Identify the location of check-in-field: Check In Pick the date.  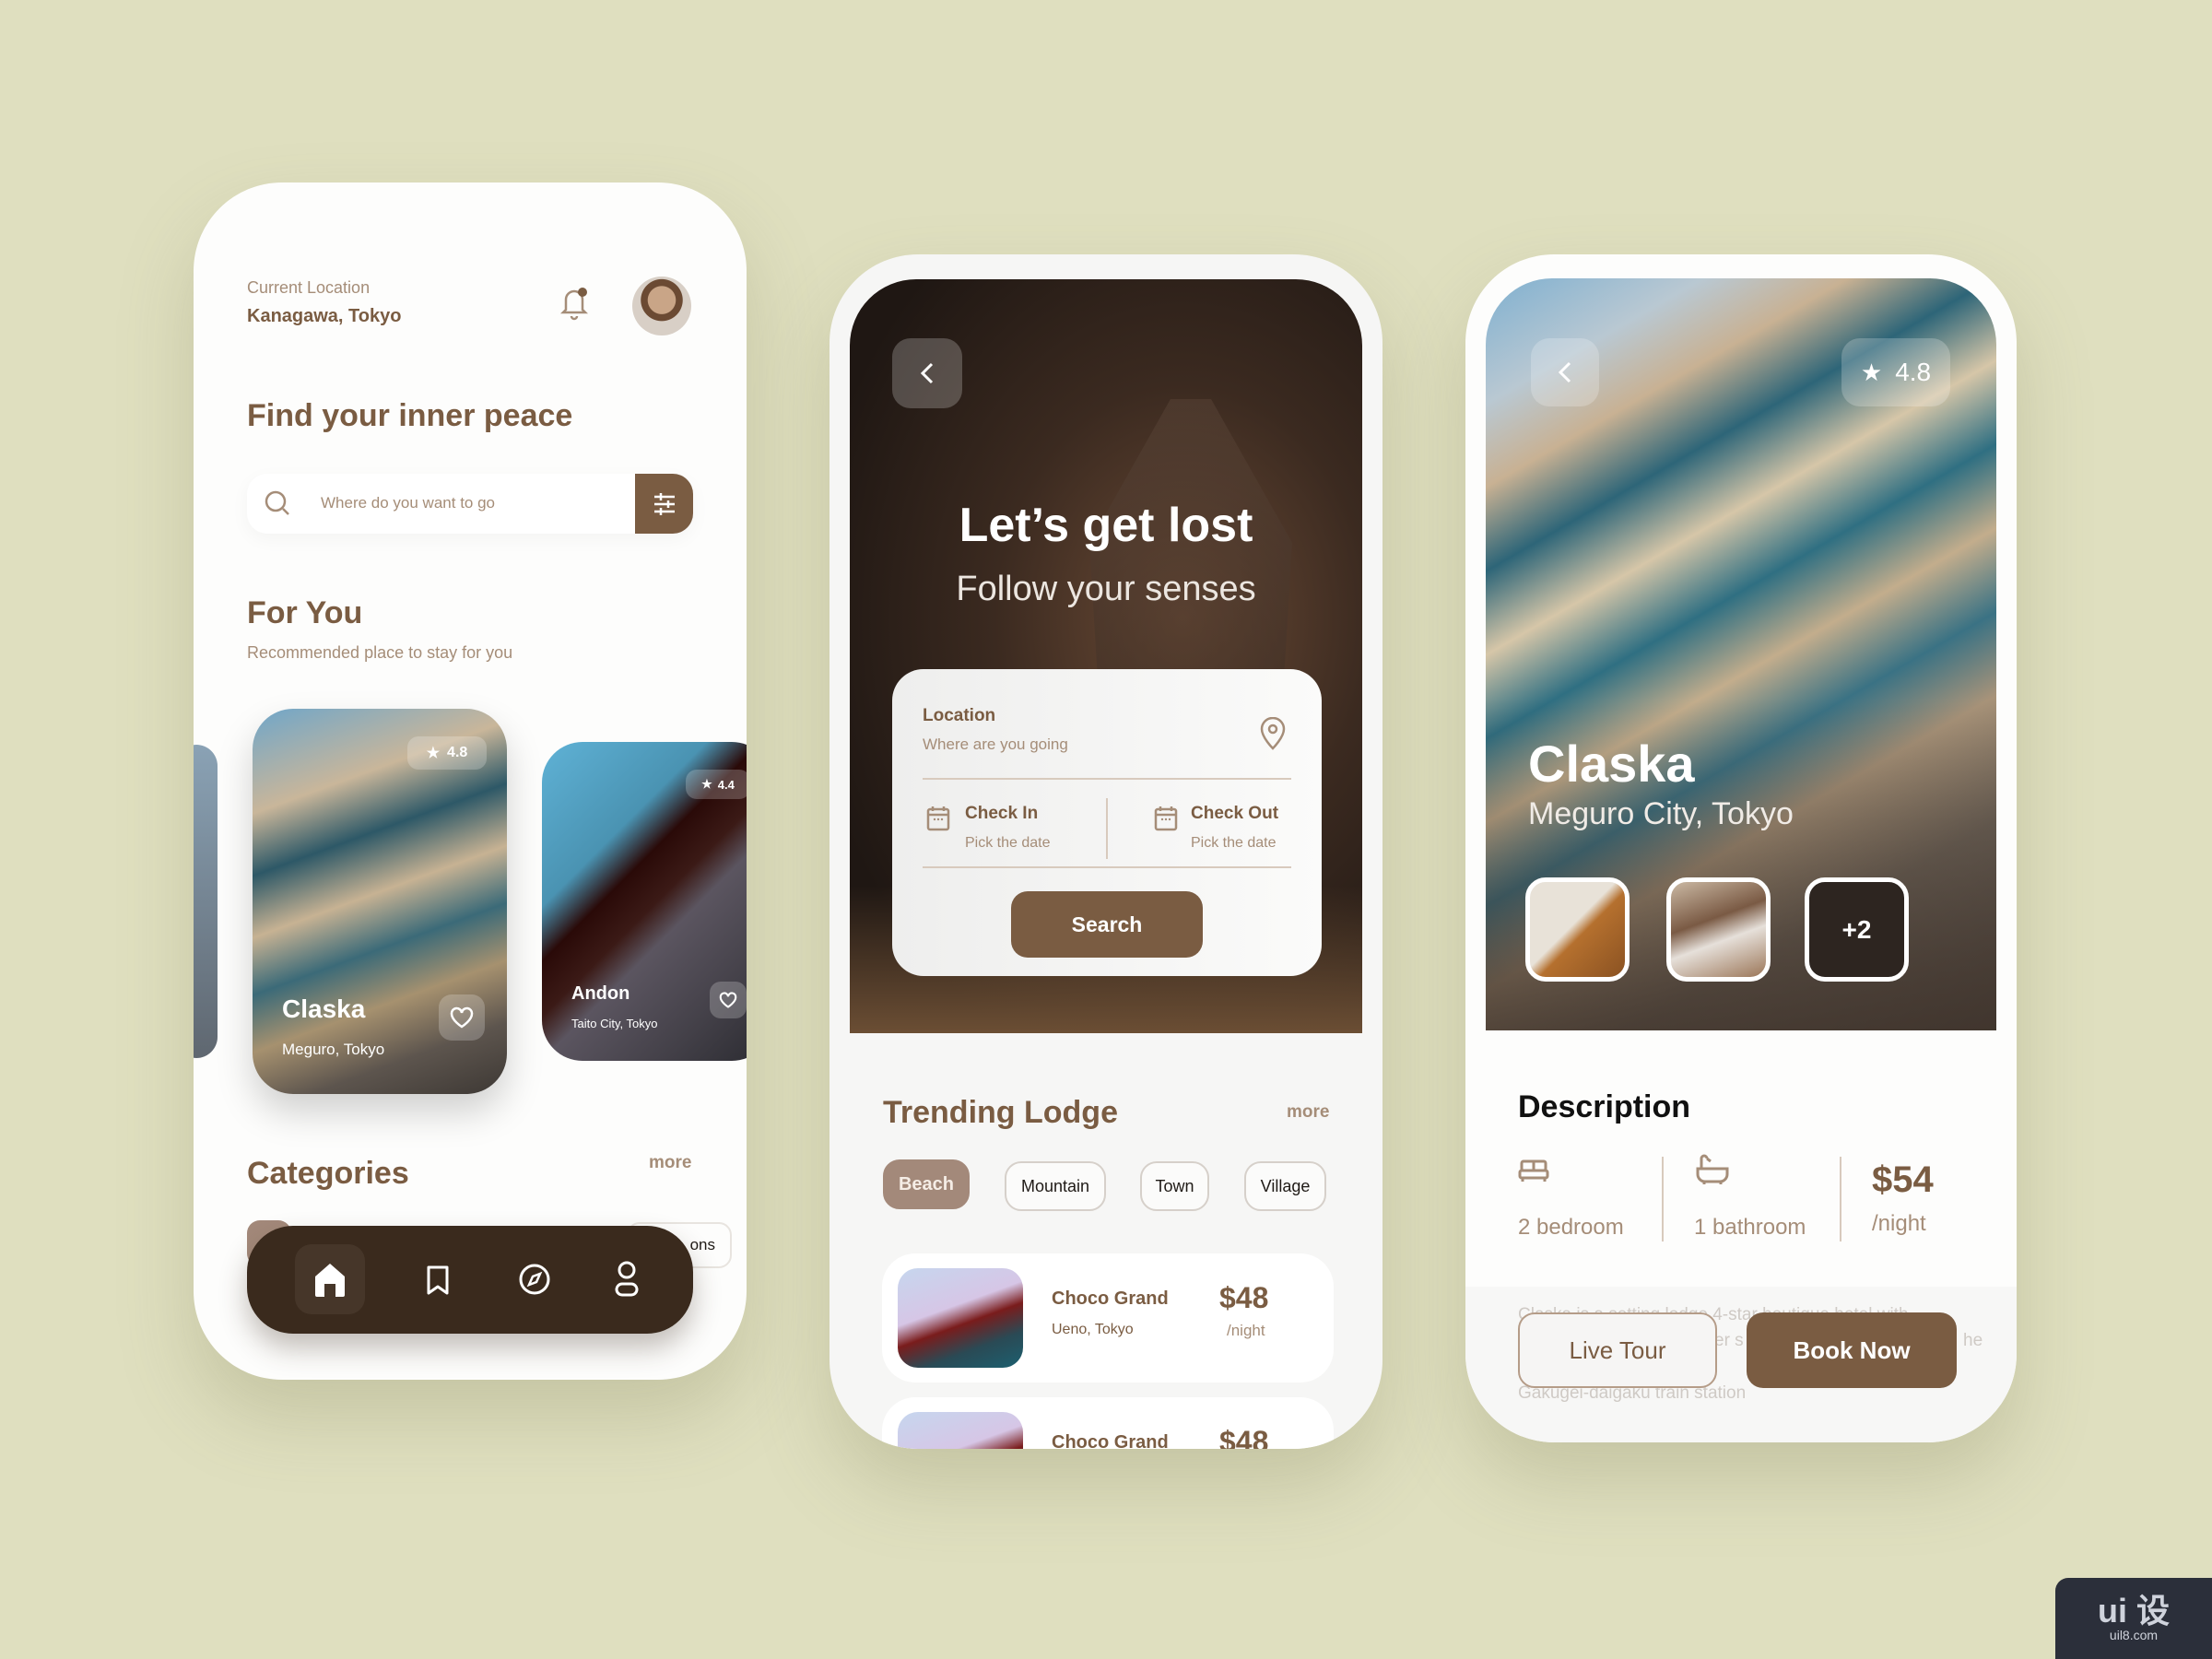
(1010, 830).